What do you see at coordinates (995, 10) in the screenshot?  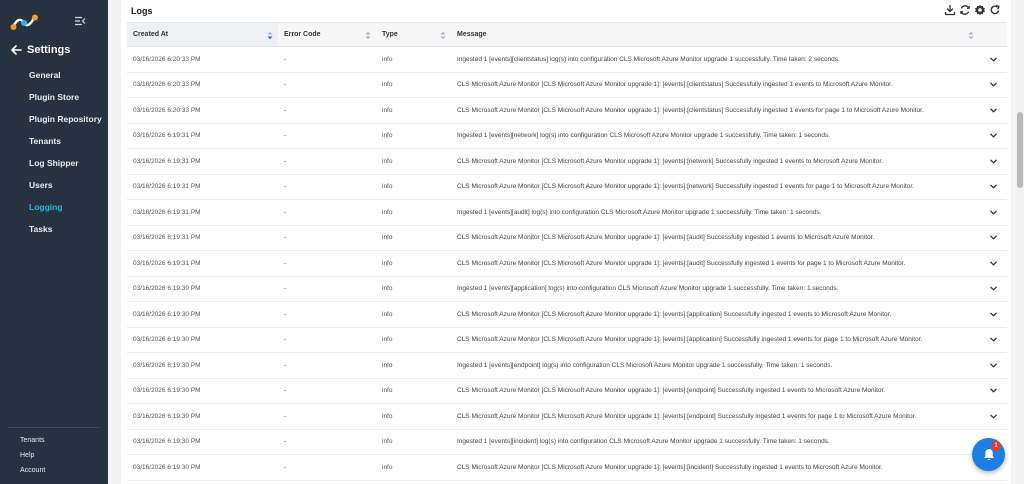 I see `refresh-icon` at bounding box center [995, 10].